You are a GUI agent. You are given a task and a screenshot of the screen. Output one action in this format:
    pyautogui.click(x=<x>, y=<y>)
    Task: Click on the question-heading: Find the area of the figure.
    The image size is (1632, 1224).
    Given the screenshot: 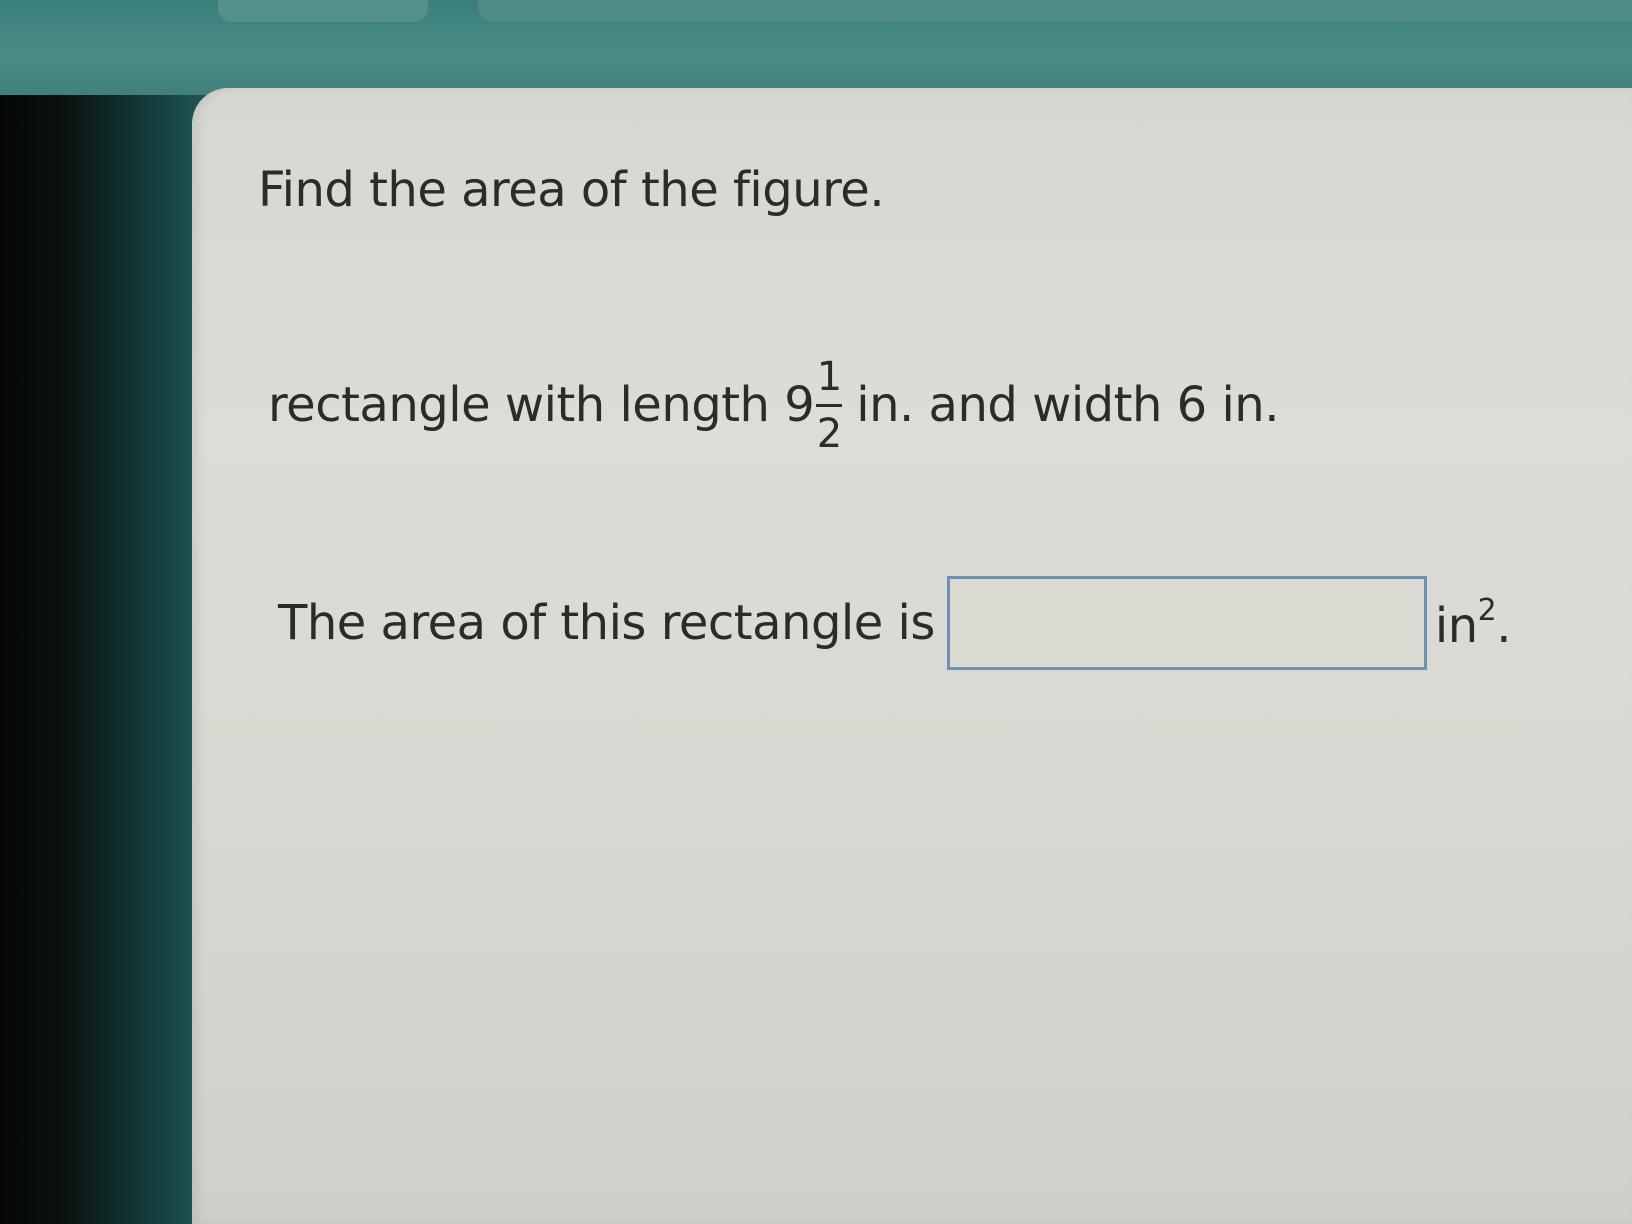 What is the action you would take?
    pyautogui.click(x=571, y=190)
    